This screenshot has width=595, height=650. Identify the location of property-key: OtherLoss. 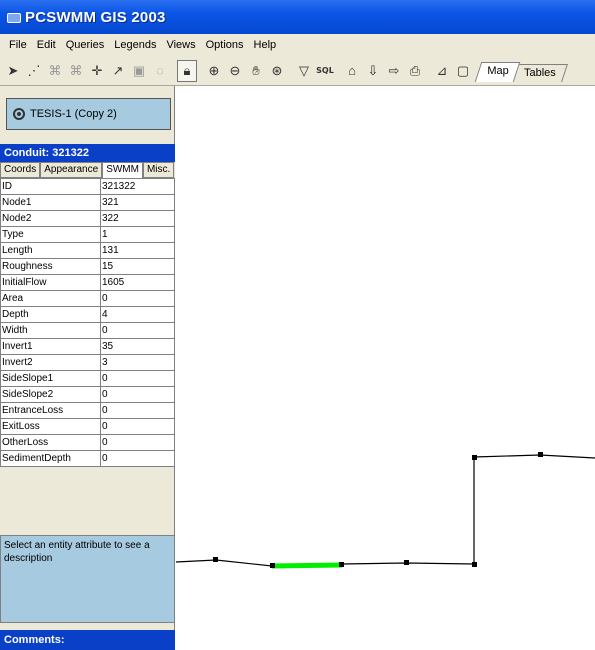
(50, 442).